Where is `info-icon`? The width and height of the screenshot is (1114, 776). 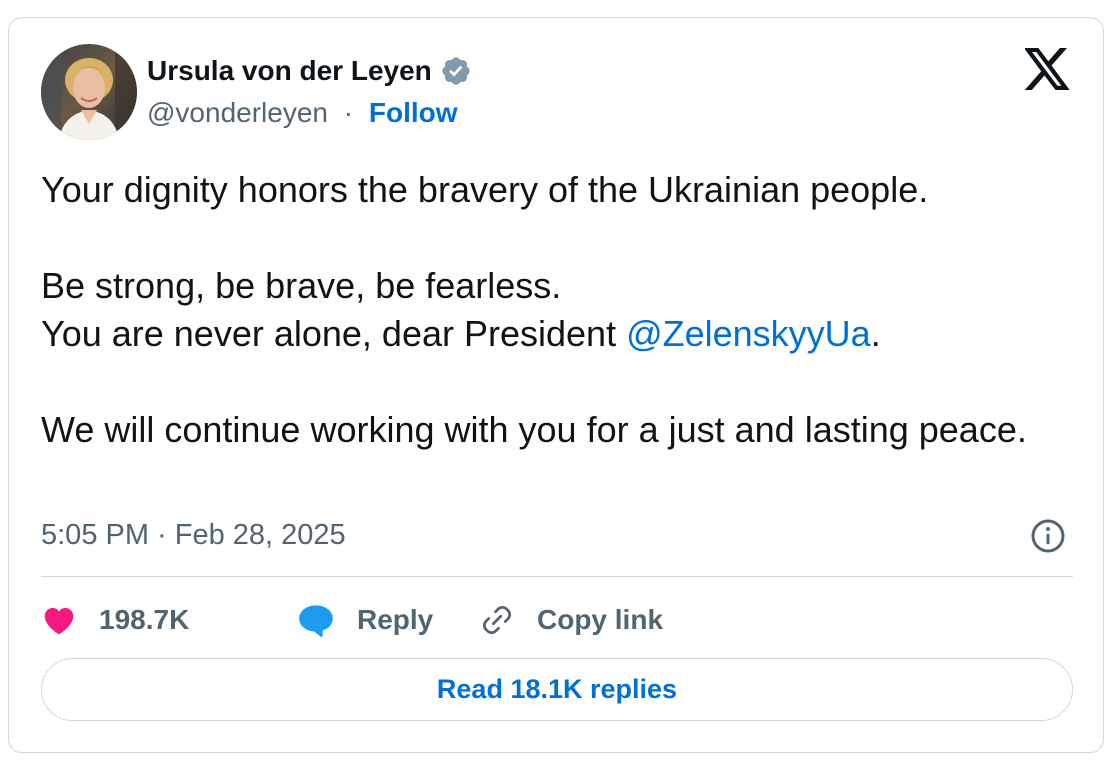 info-icon is located at coordinates (1048, 536).